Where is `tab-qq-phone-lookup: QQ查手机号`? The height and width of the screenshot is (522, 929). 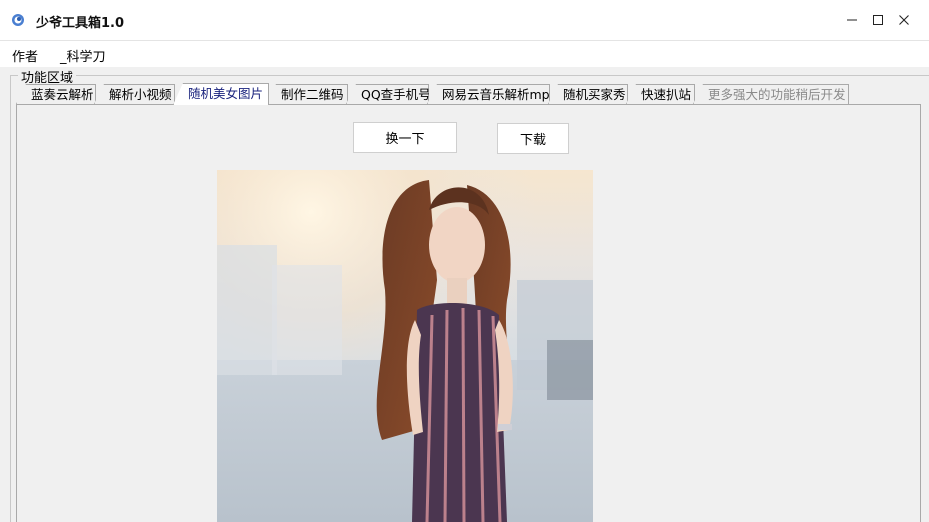 tab-qq-phone-lookup: QQ查手机号 is located at coordinates (387, 94).